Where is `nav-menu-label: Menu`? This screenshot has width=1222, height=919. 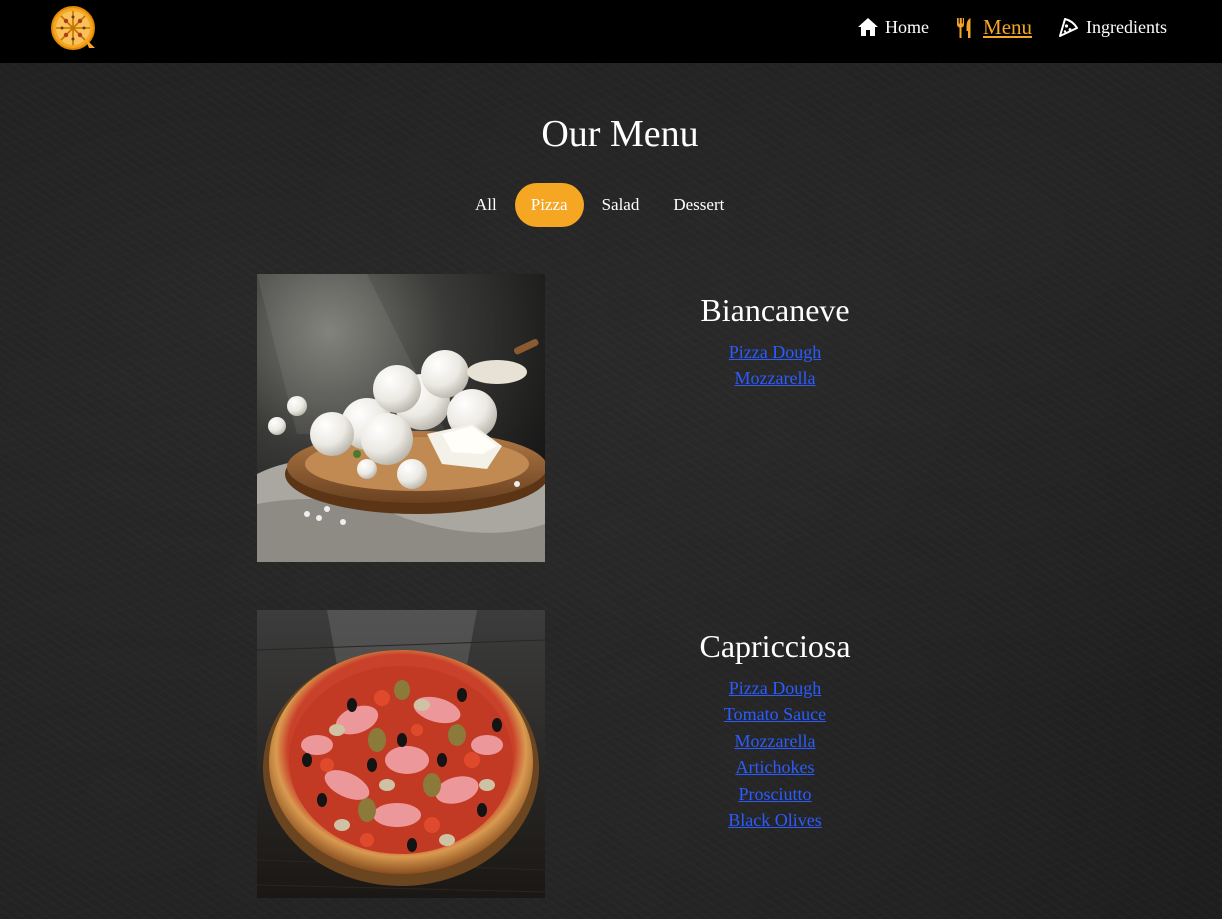
nav-menu-label: Menu is located at coordinates (1008, 26).